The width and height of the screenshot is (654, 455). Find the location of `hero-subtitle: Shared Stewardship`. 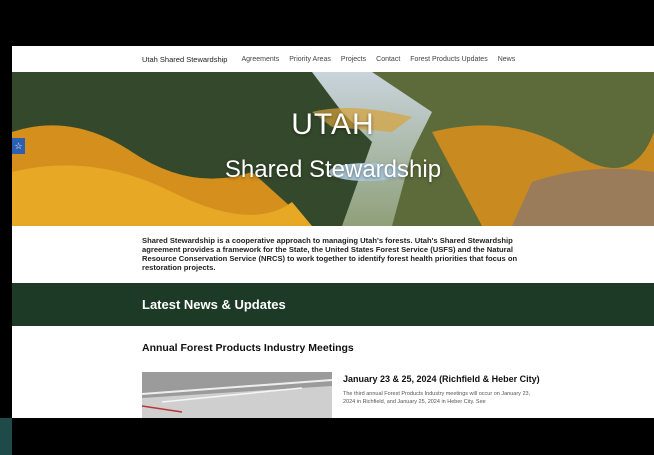

hero-subtitle: Shared Stewardship is located at coordinates (333, 169).